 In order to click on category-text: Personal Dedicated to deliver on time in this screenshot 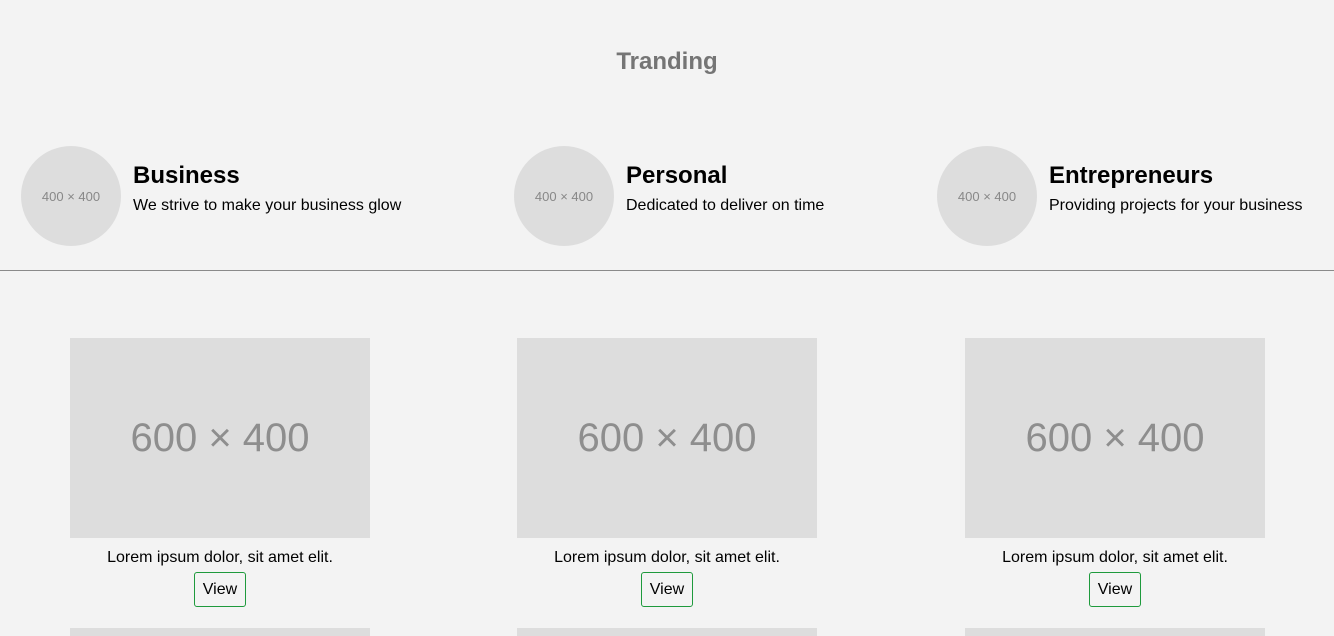, I will do `click(725, 181)`.